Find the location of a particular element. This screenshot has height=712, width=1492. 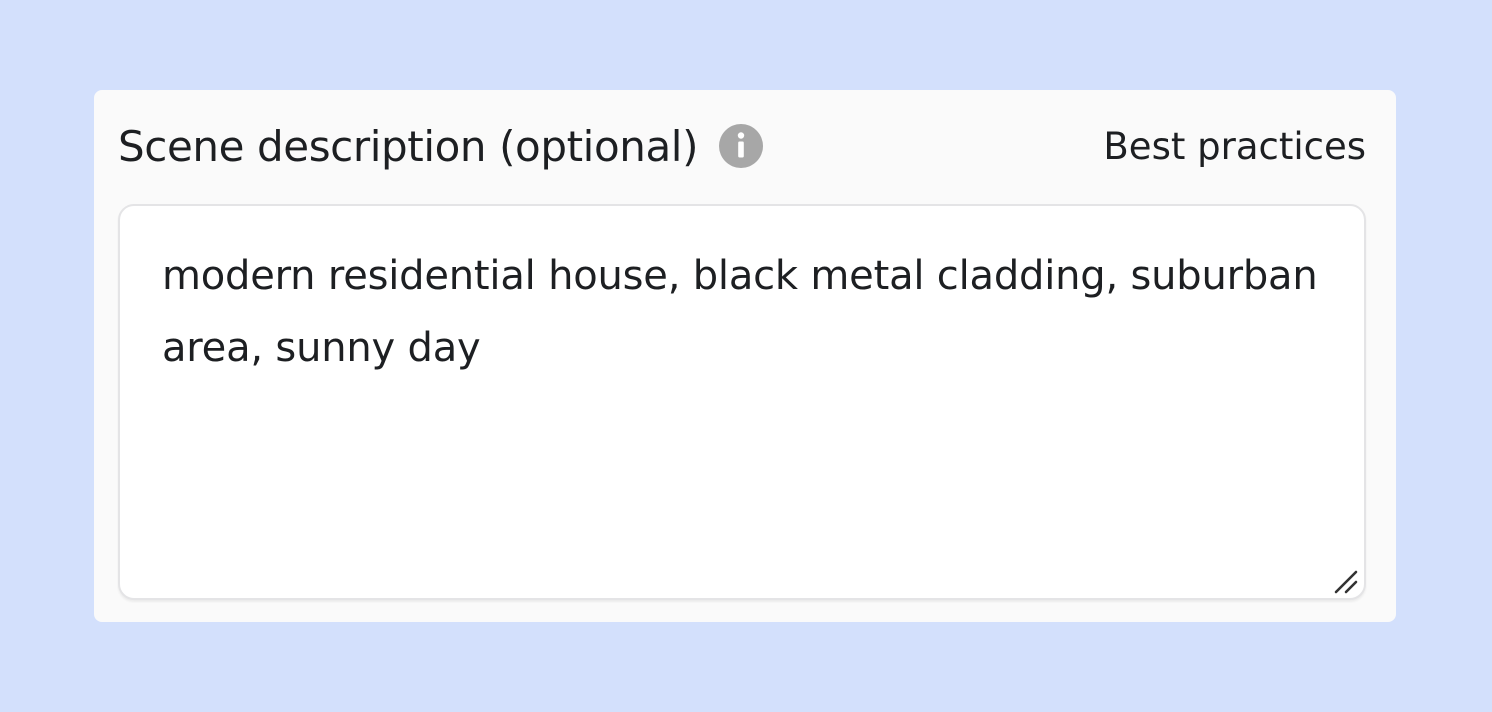

resize-handle-icon is located at coordinates (1346, 582).